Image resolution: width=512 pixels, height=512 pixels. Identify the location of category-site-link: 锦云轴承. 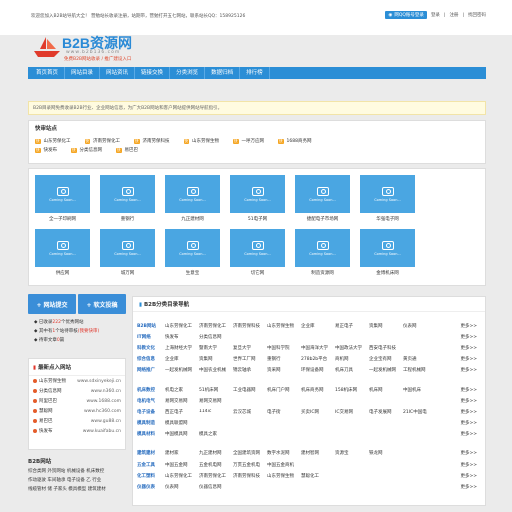
(250, 370).